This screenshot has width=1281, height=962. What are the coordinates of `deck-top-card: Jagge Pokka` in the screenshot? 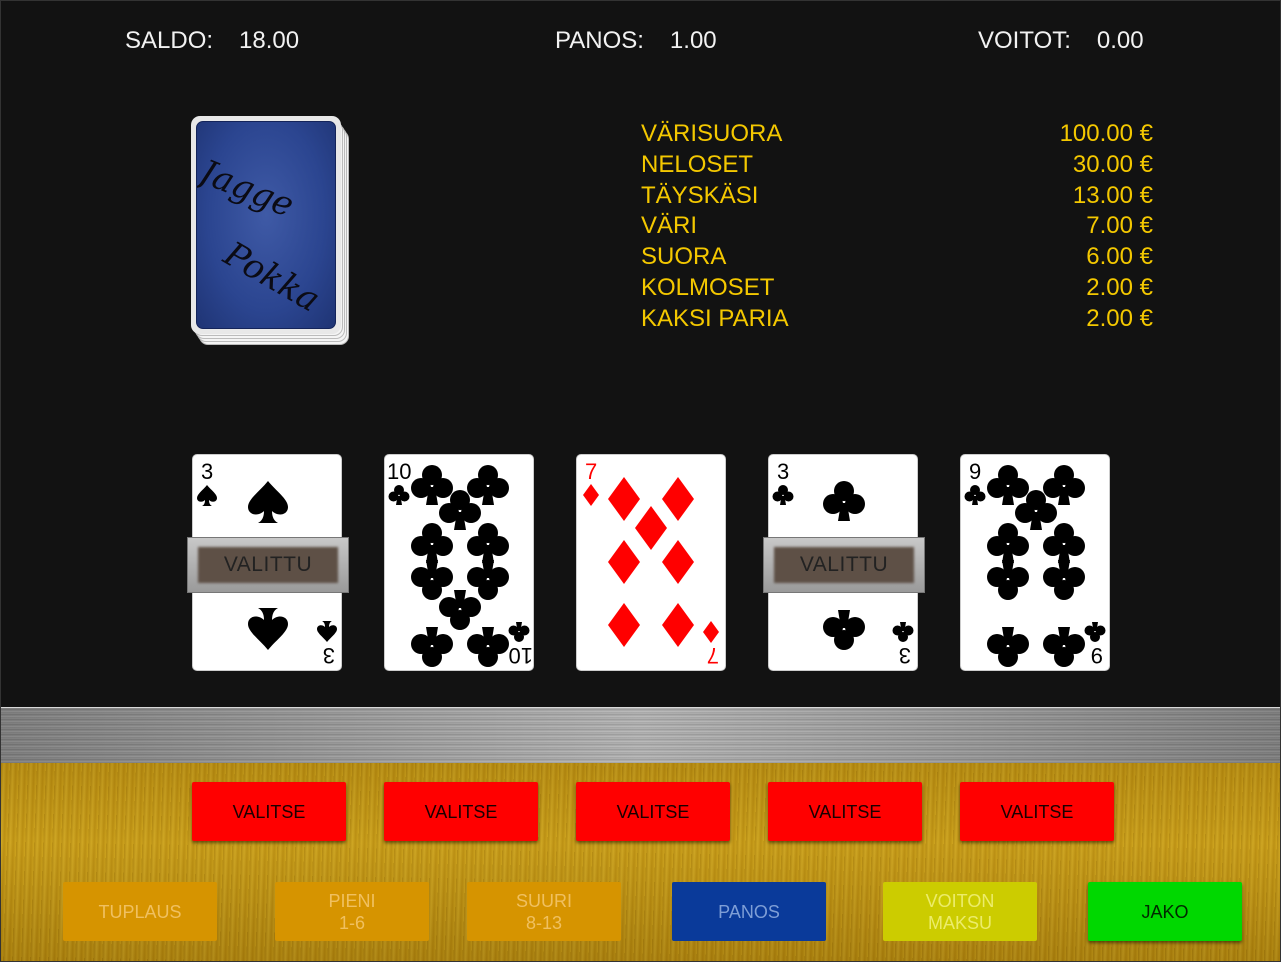 It's located at (266, 225).